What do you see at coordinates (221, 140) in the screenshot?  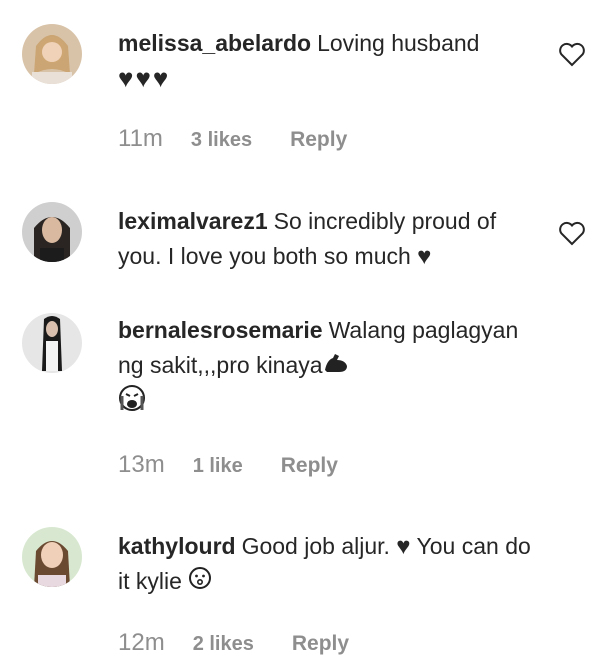 I see `like-count: 3 likes` at bounding box center [221, 140].